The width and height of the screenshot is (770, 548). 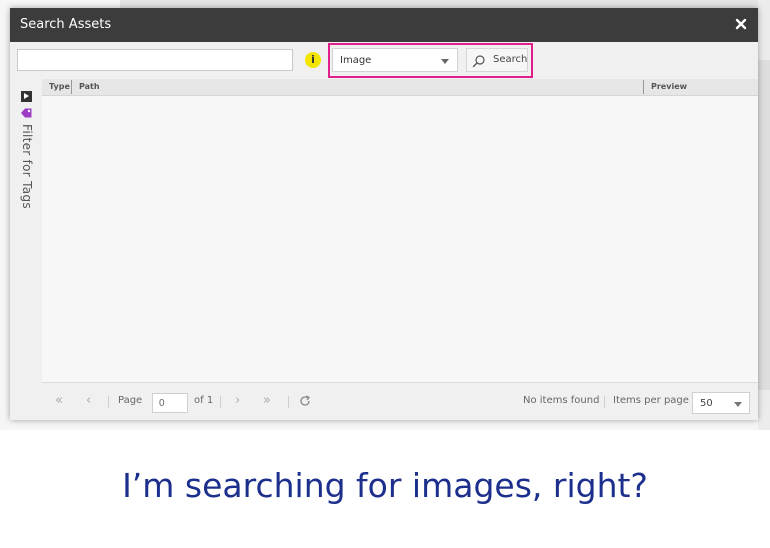 What do you see at coordinates (26, 96) in the screenshot?
I see `expand-panel-icon` at bounding box center [26, 96].